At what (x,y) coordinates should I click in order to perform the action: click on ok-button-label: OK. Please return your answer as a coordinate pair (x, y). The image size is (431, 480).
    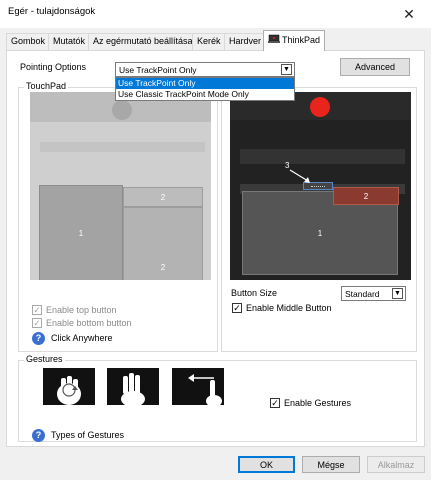
    Looking at the image, I should click on (266, 464).